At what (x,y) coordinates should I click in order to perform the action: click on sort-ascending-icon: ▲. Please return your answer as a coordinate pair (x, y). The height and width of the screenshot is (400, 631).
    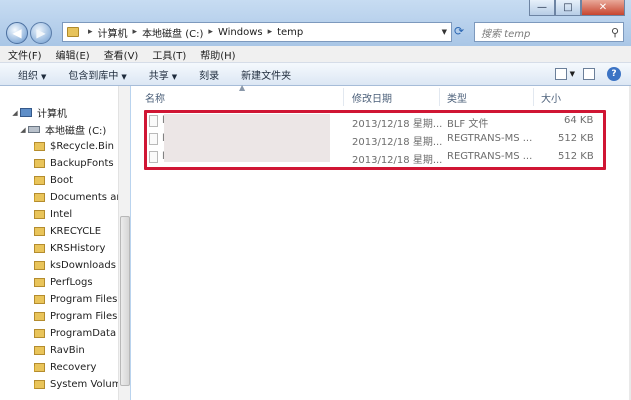
    Looking at the image, I should click on (242, 87).